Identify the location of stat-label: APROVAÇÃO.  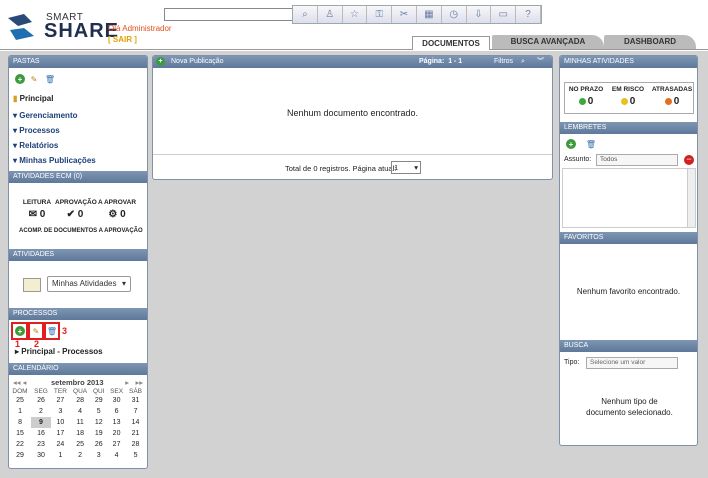
(76, 202).